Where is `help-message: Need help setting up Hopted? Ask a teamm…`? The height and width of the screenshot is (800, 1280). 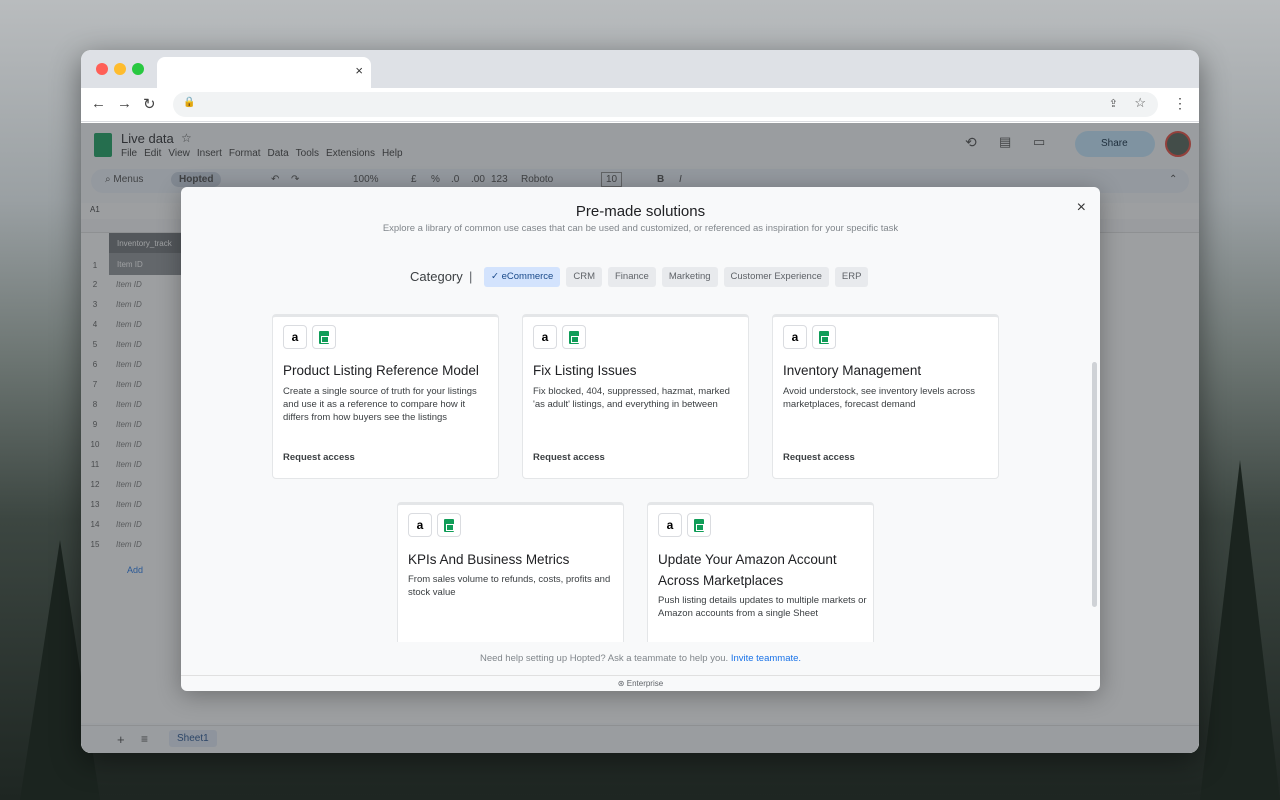
help-message: Need help setting up Hopted? Ask a teamm… is located at coordinates (604, 658).